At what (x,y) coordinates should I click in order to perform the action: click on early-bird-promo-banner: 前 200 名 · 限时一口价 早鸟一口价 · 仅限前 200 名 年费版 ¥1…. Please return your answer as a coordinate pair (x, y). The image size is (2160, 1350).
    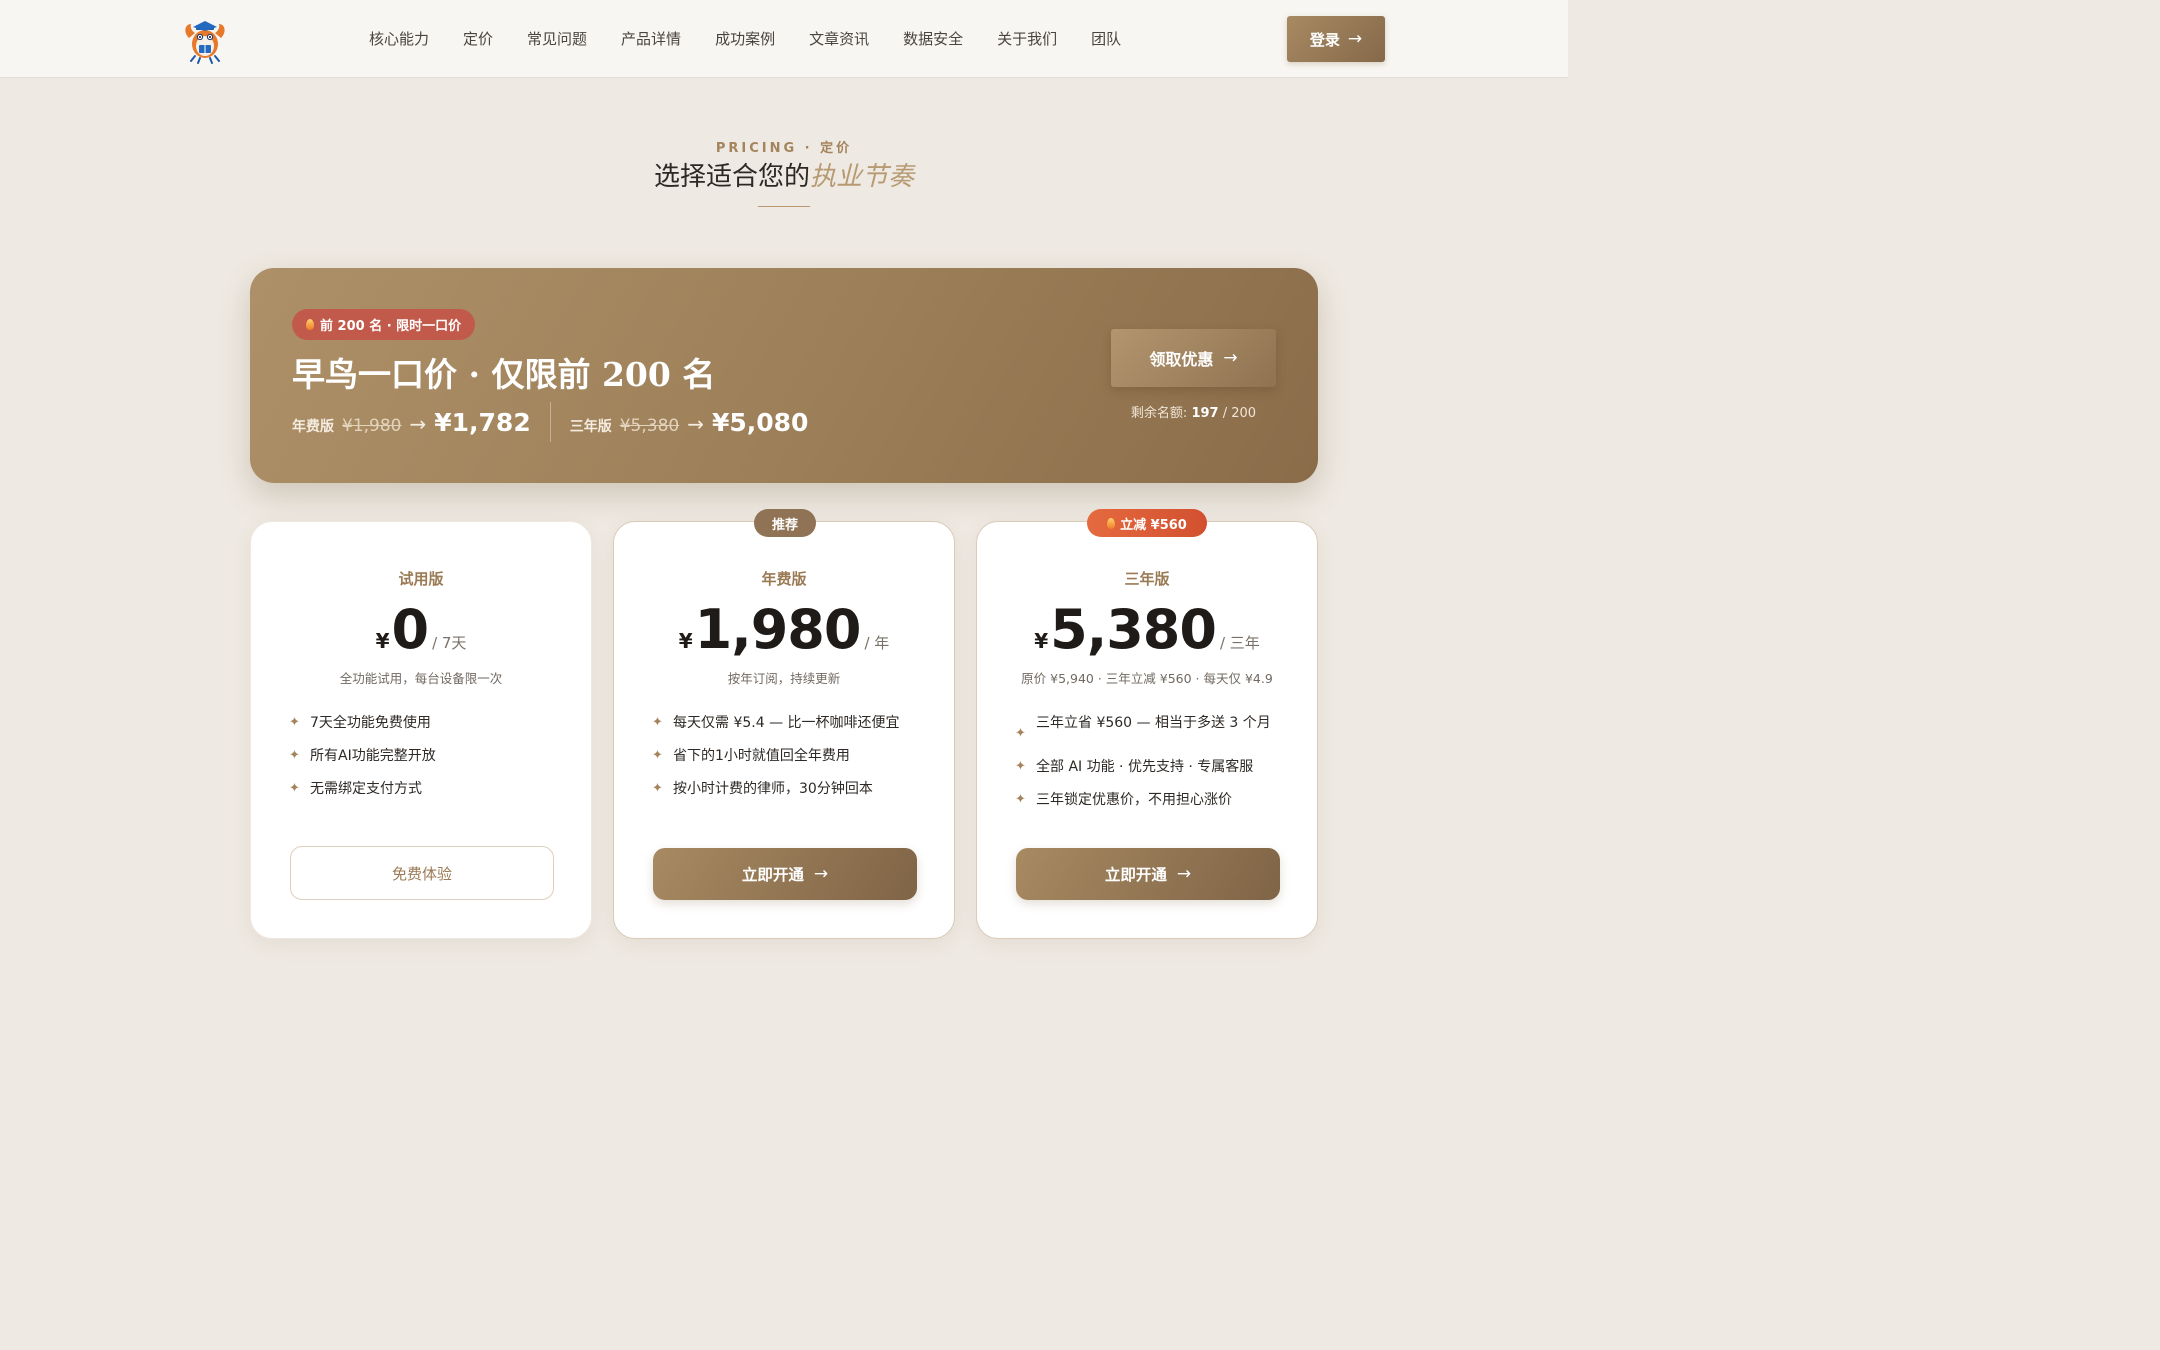
    Looking at the image, I should click on (784, 375).